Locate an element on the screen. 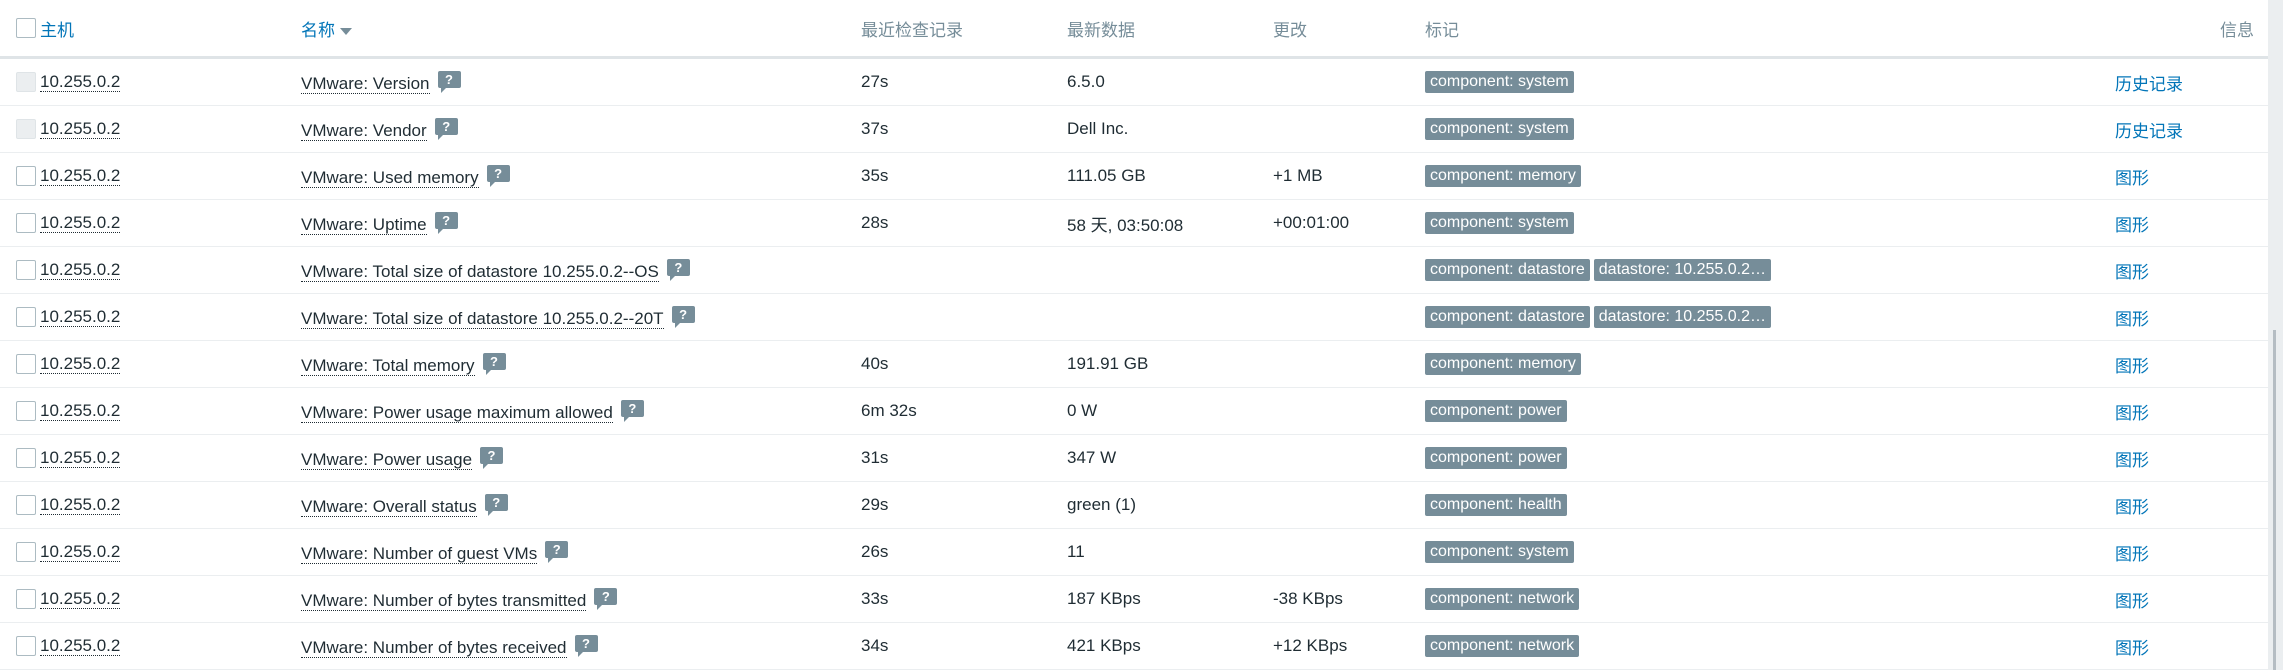 The image size is (2283, 670). item-name-cell: VMware: Power usage? is located at coordinates (581, 458).